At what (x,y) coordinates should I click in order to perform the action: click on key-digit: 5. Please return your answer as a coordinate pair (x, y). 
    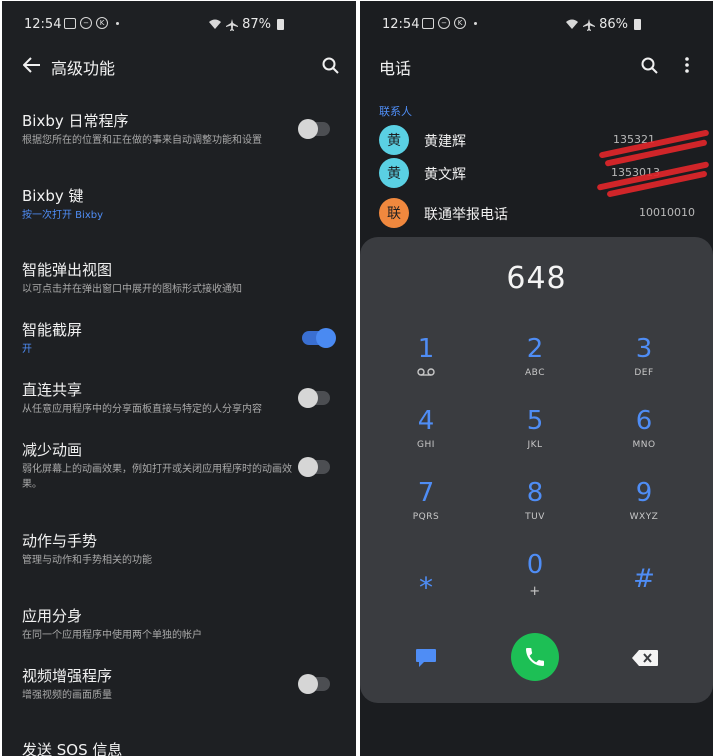
    Looking at the image, I should click on (535, 421).